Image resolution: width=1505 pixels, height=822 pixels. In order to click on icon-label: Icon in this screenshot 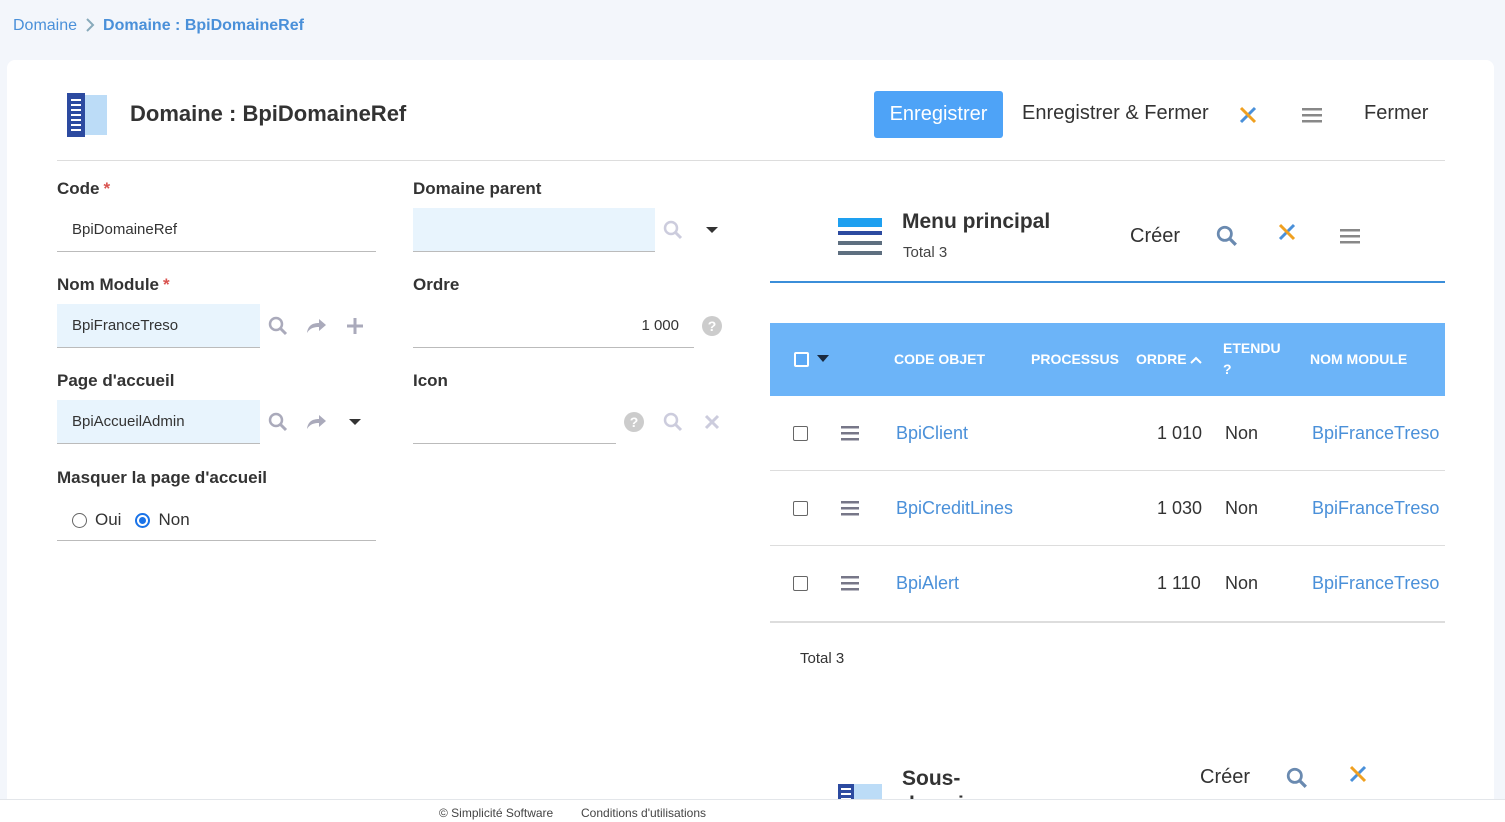, I will do `click(430, 380)`.